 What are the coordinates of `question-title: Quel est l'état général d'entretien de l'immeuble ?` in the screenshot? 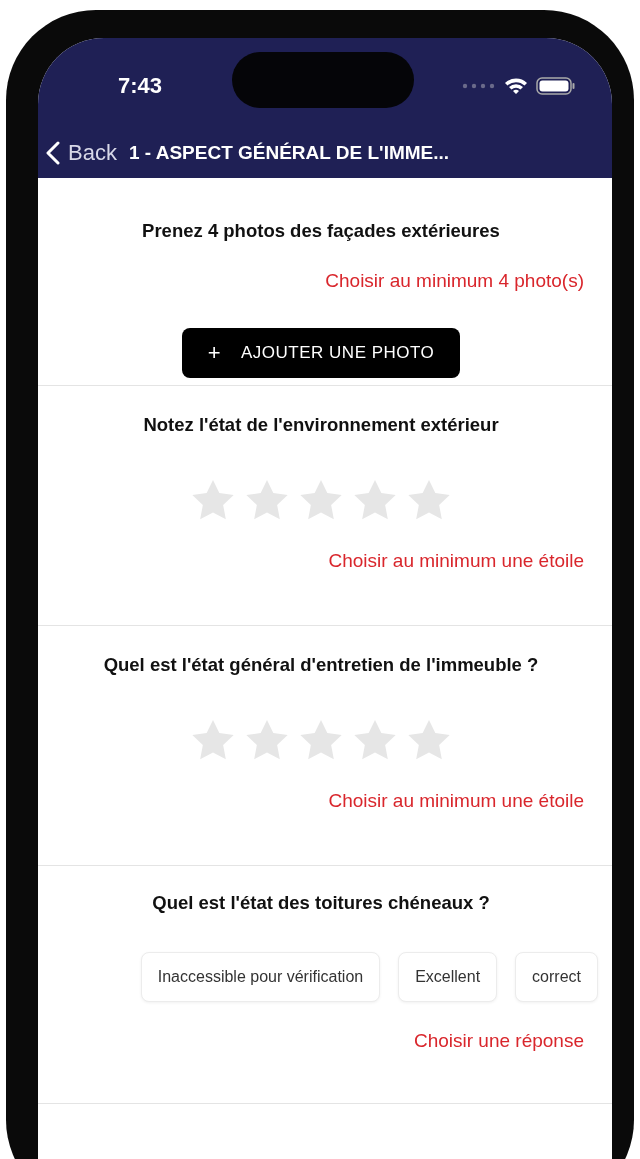 It's located at (321, 665).